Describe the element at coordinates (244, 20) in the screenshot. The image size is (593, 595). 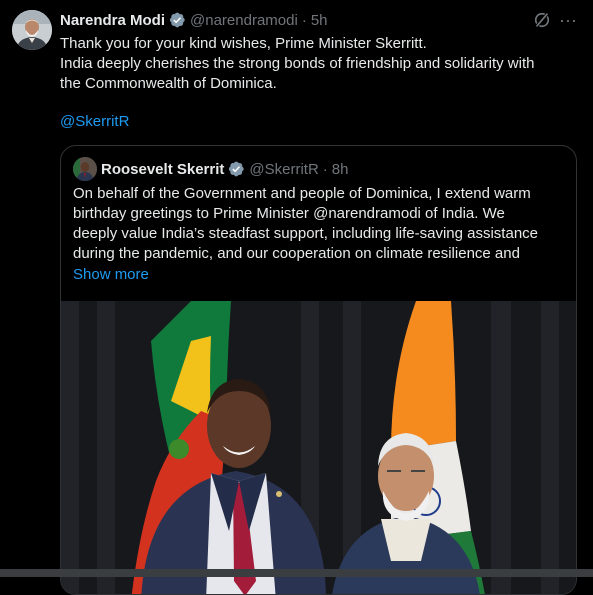
I see `author-handle: @narendramodi` at that location.